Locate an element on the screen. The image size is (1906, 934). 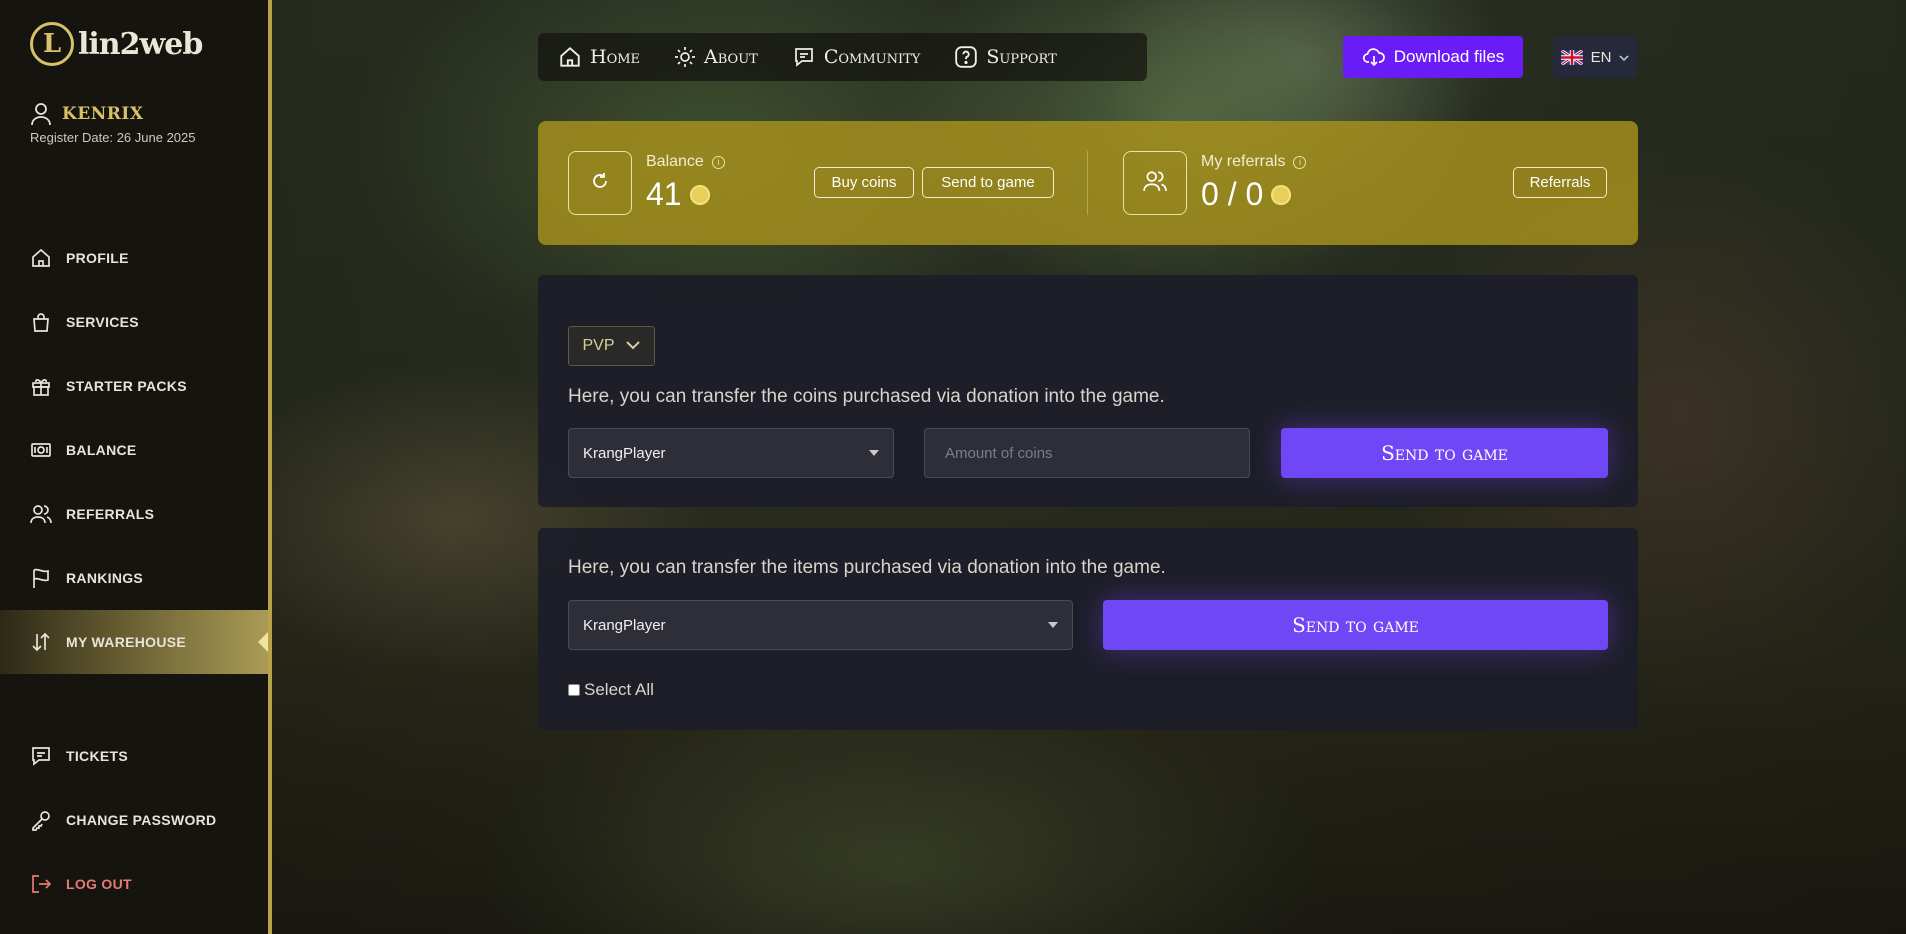
user-info: KENRIX Register Date: 26 June 2025 is located at coordinates (113, 123).